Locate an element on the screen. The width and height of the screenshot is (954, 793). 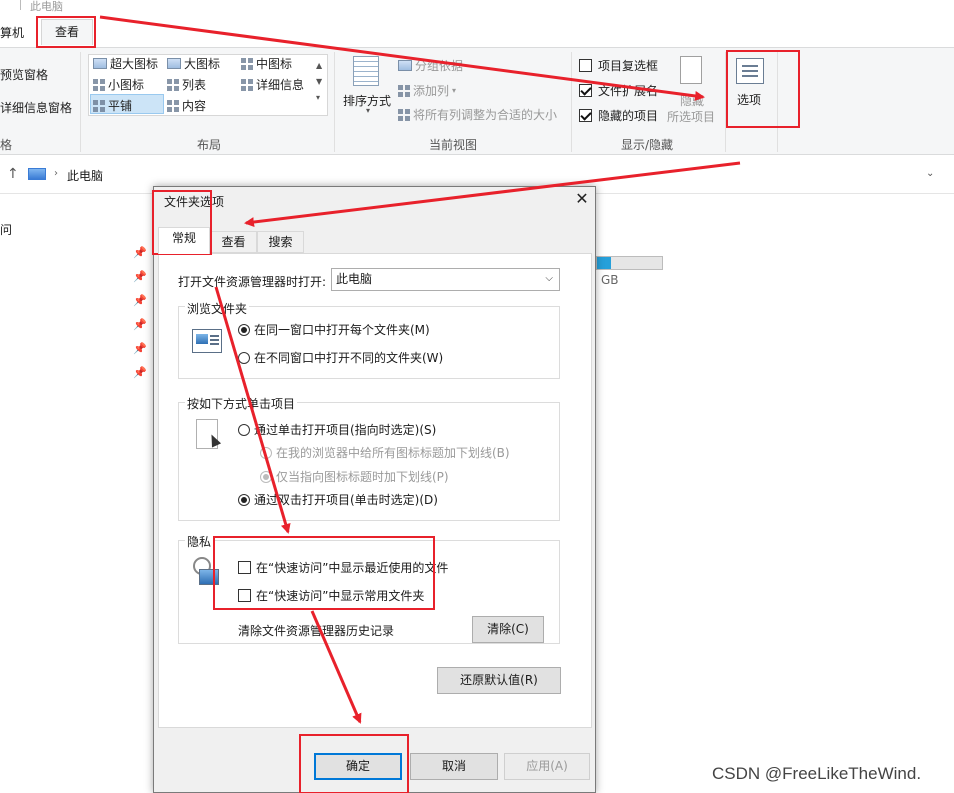
recent-files-checkbox is located at coordinates (244, 567).